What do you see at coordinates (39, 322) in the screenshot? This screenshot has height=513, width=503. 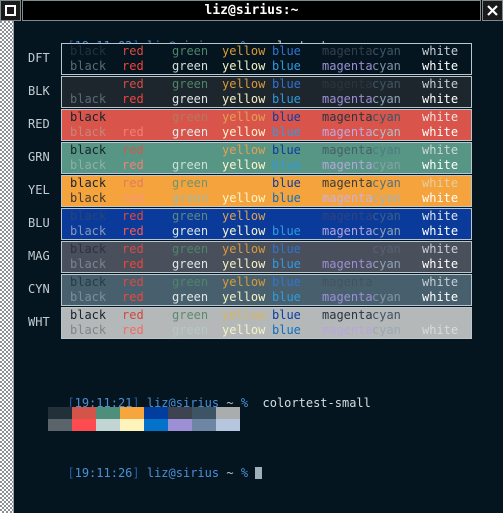 I see `colortest-row-label: WHT` at bounding box center [39, 322].